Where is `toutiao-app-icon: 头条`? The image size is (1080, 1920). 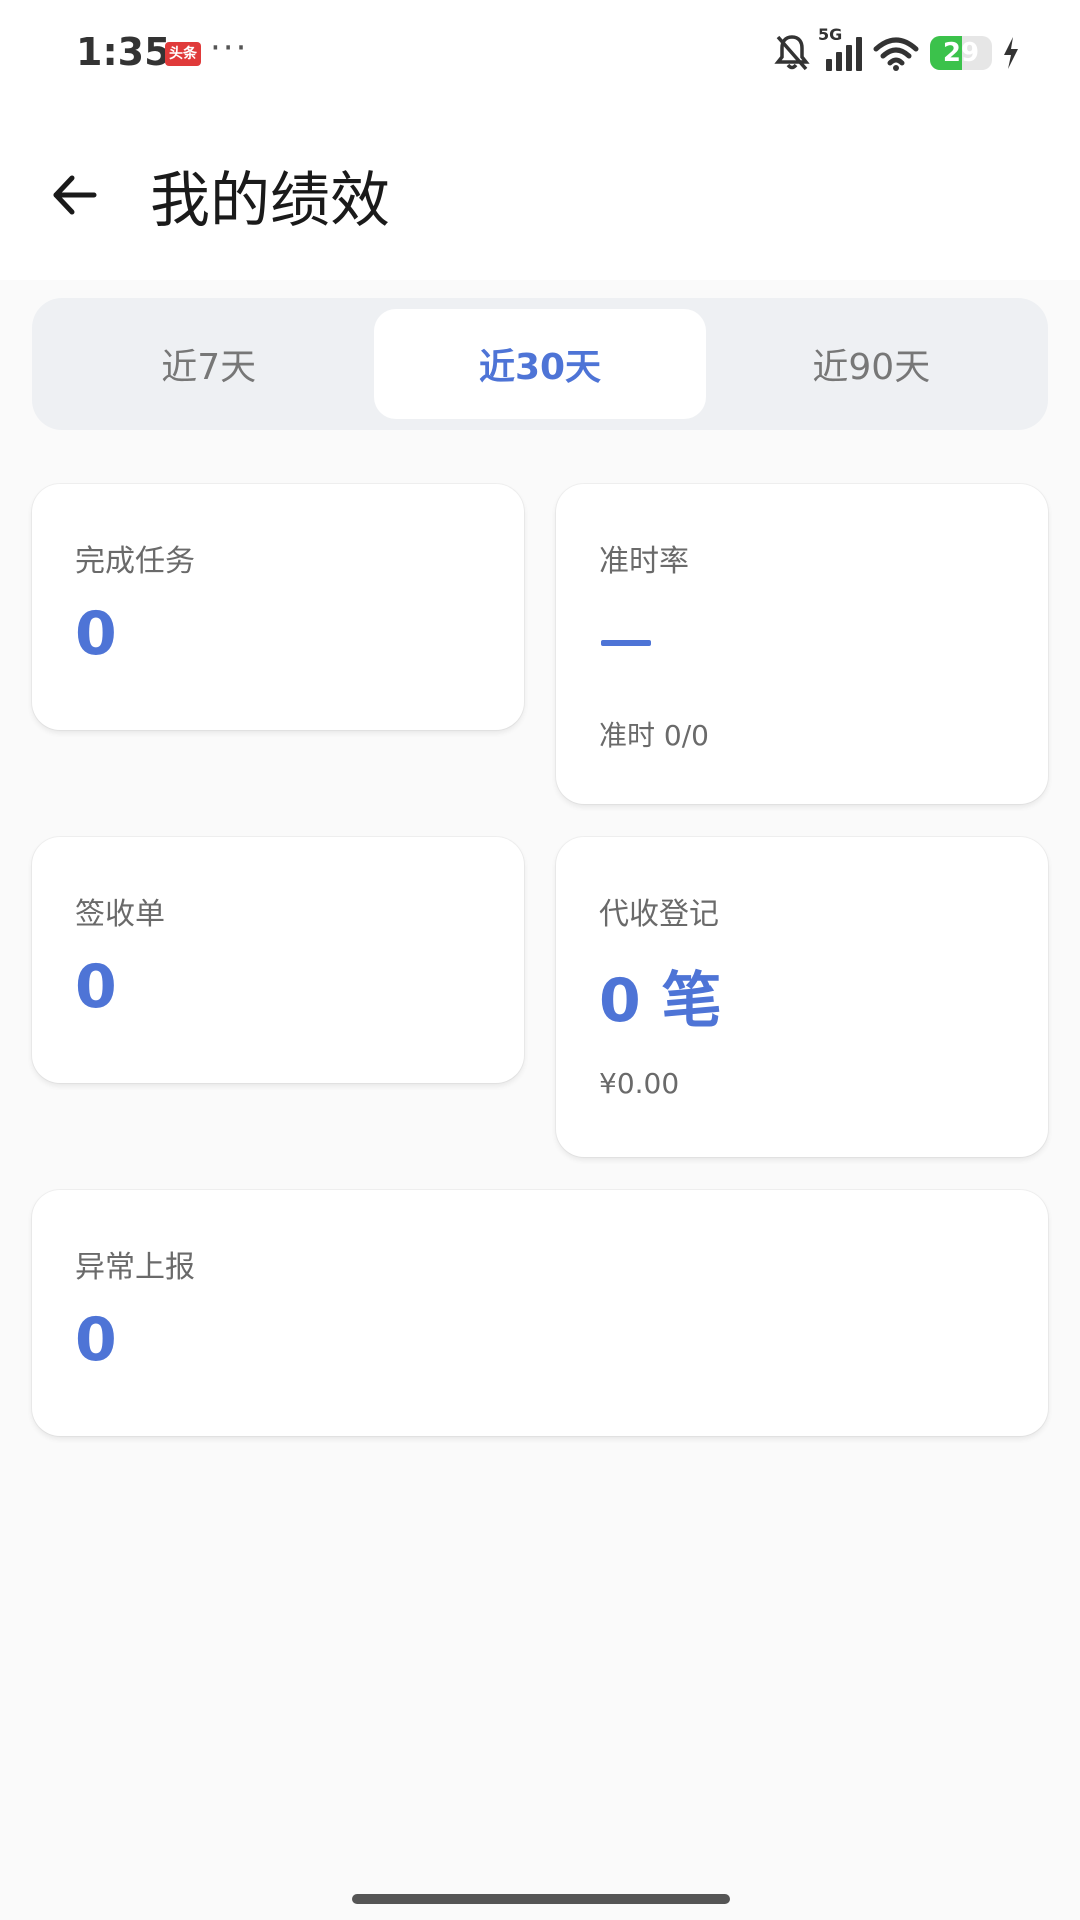 toutiao-app-icon: 头条 is located at coordinates (183, 54).